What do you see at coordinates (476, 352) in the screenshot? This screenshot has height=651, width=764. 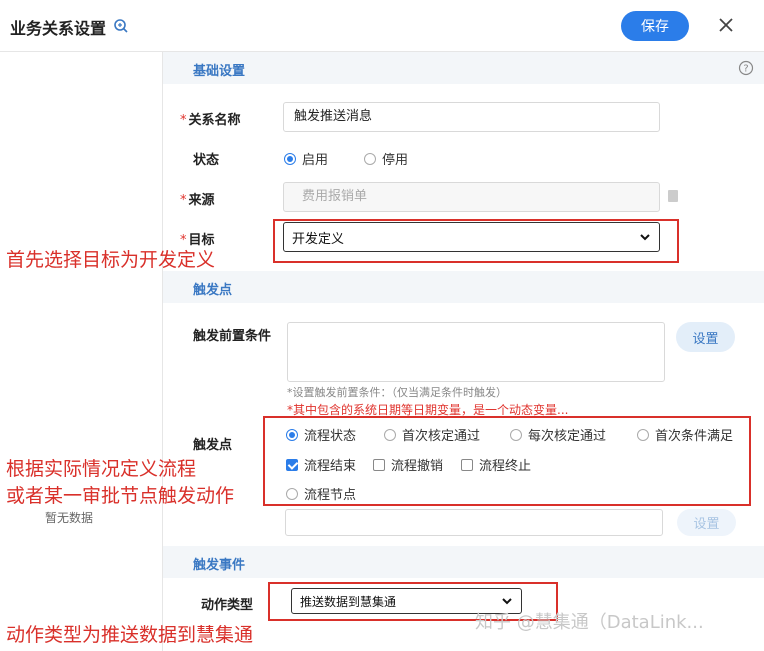 I see `precondition-textarea` at bounding box center [476, 352].